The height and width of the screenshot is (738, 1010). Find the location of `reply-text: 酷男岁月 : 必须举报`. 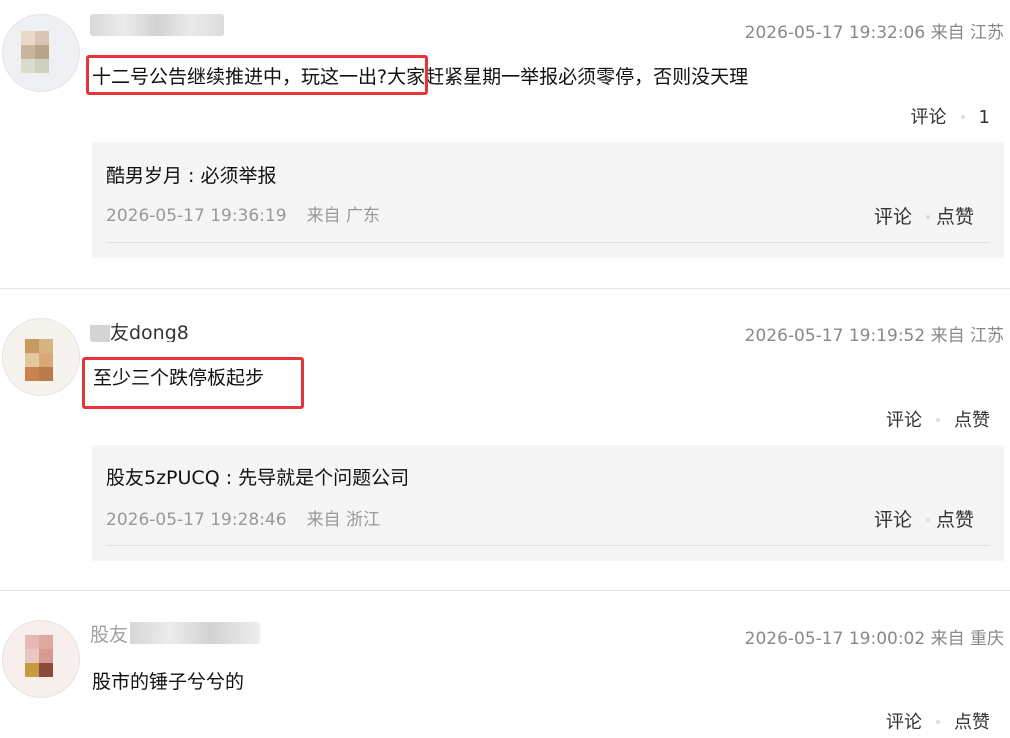

reply-text: 酷男岁月 : 必须举报 is located at coordinates (191, 174).